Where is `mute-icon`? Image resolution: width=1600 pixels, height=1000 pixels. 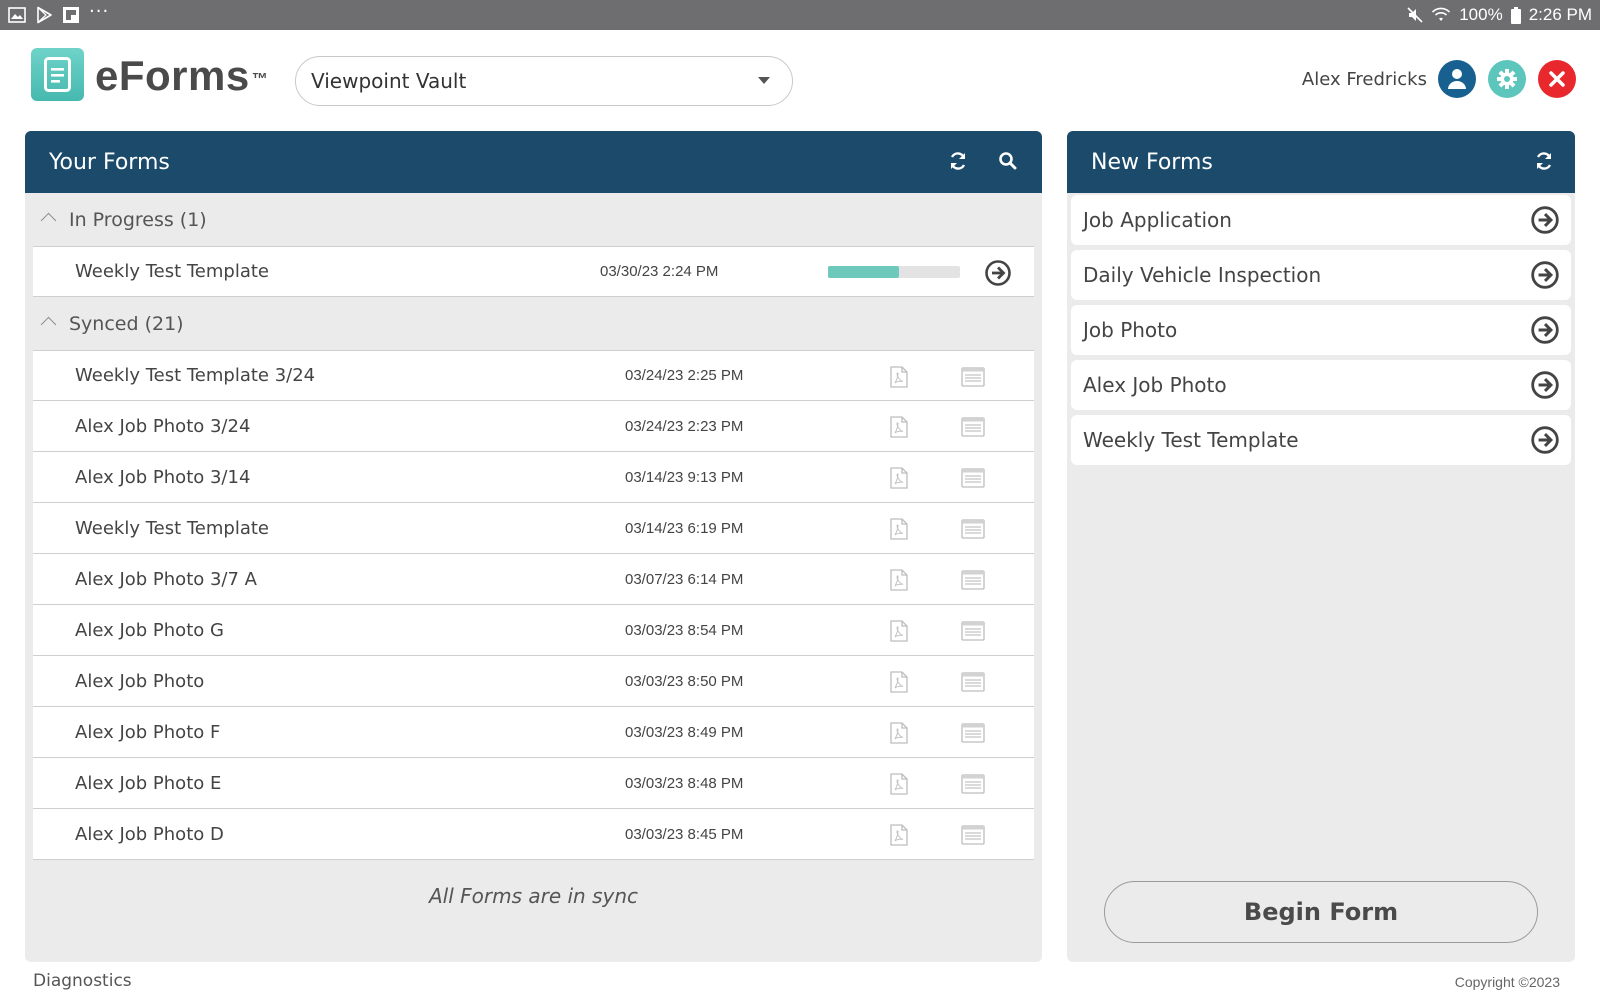 mute-icon is located at coordinates (1415, 15).